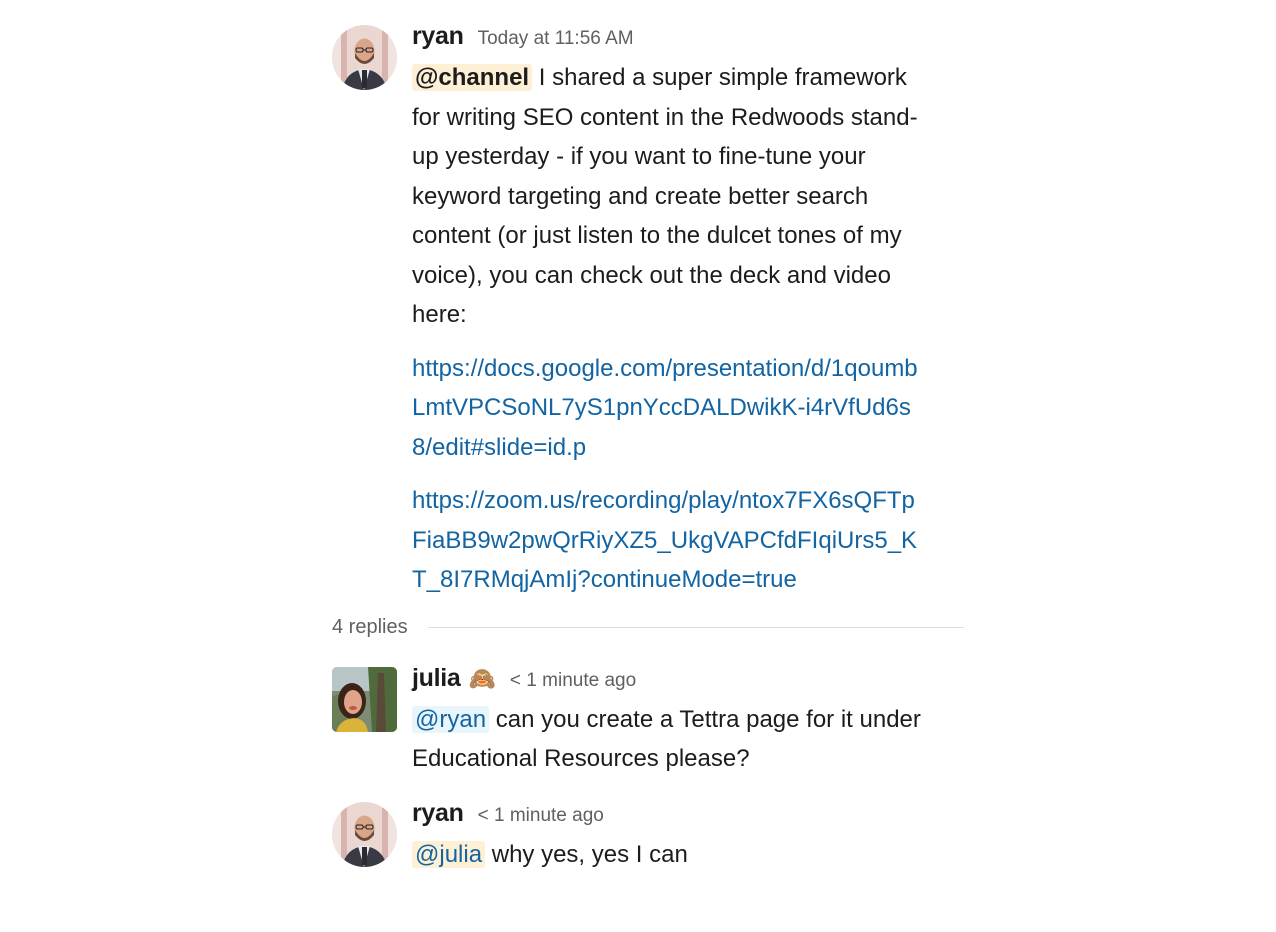 Image resolution: width=1276 pixels, height=932 pixels. What do you see at coordinates (370, 627) in the screenshot?
I see `replies-count: 4 replies` at bounding box center [370, 627].